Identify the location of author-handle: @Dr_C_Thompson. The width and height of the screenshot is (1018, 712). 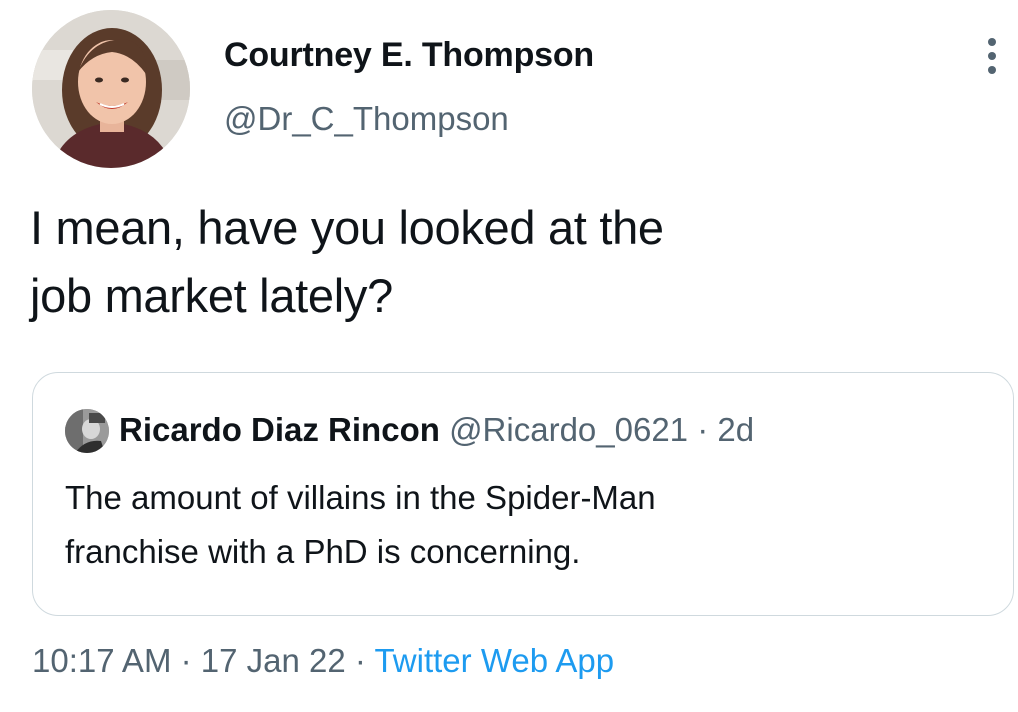
(366, 119).